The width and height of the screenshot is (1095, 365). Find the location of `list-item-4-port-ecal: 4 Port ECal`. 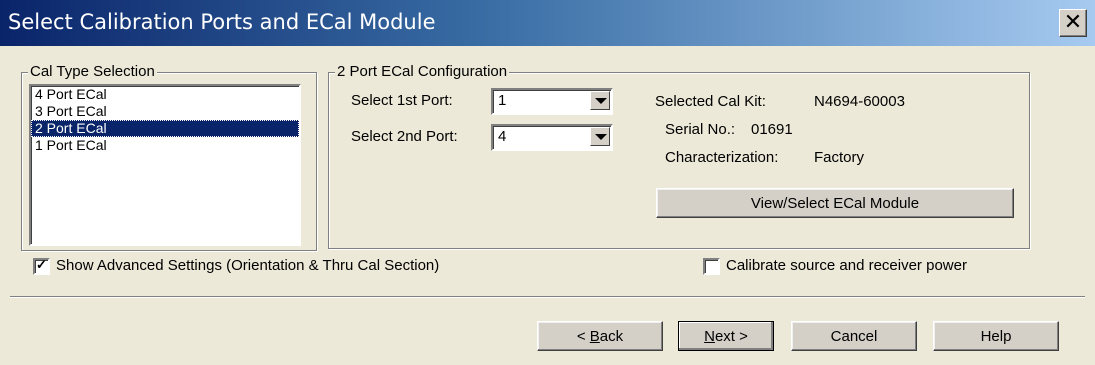

list-item-4-port-ecal: 4 Port ECal is located at coordinates (165, 94).